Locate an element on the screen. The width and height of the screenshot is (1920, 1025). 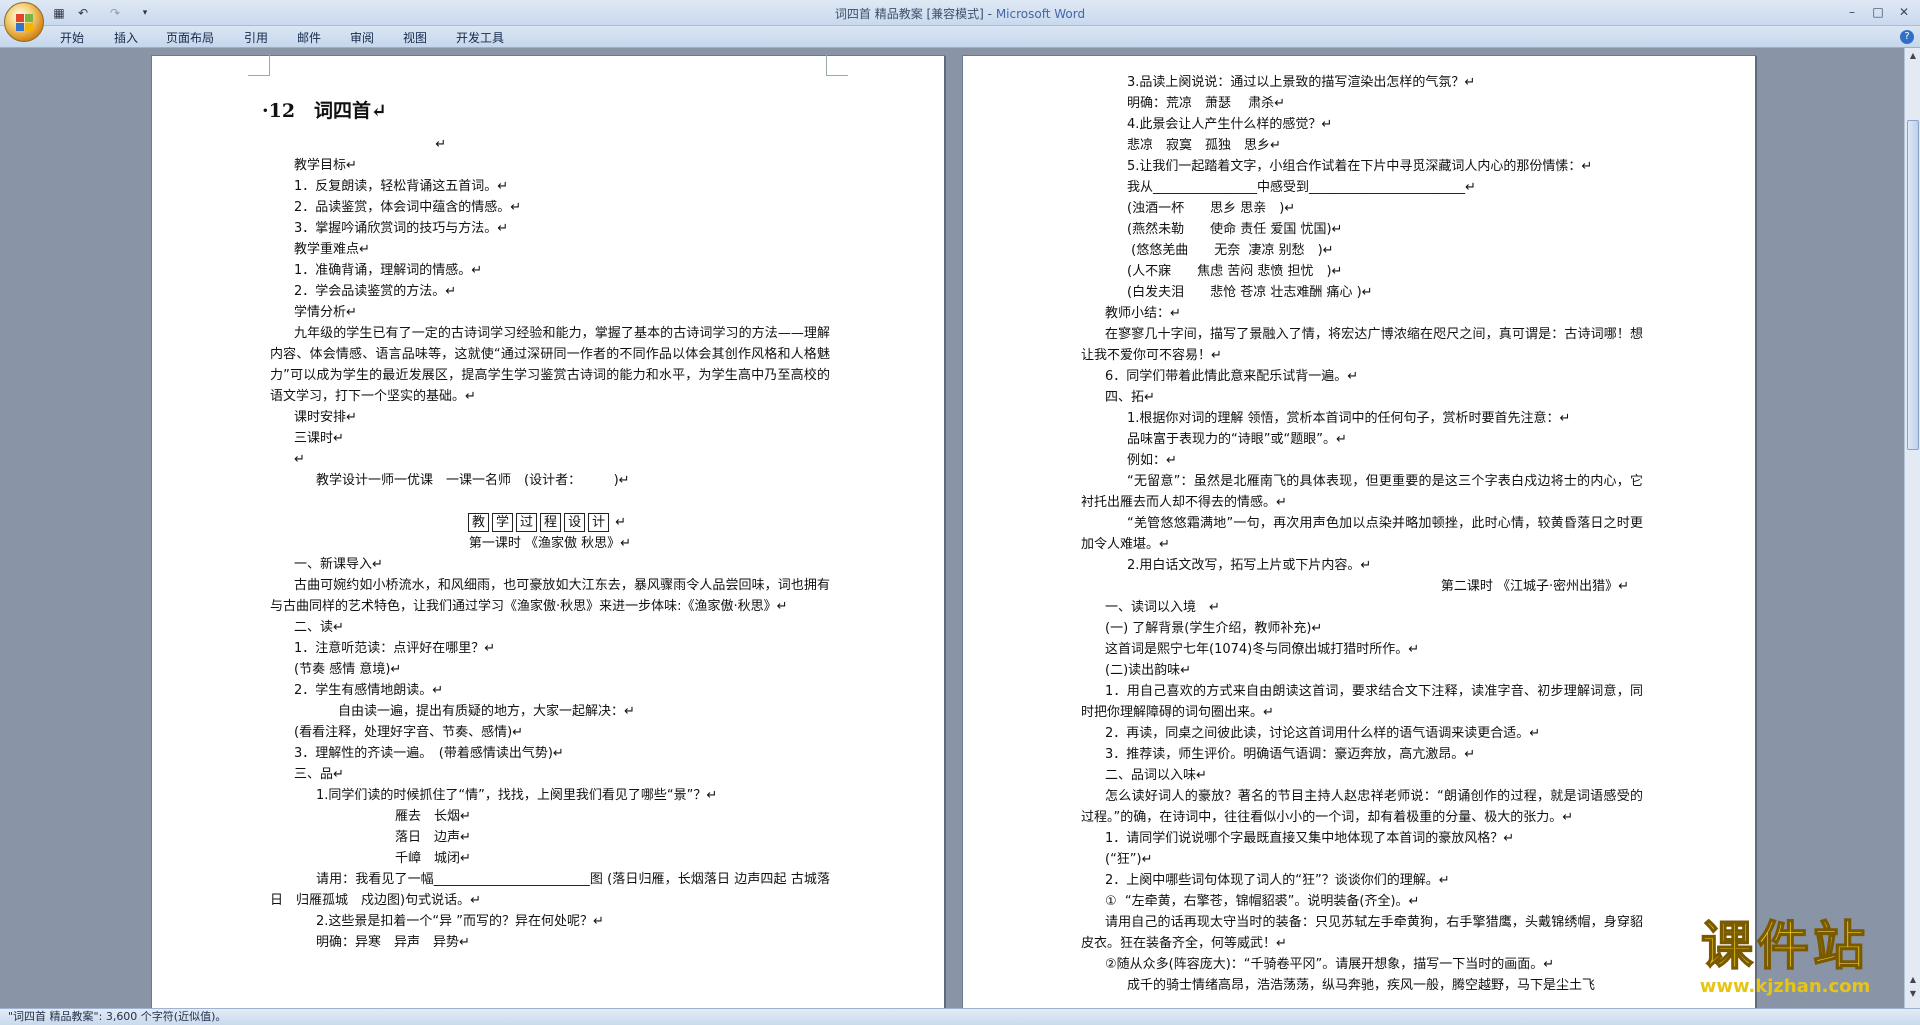
paragraph: 课时安排↵ is located at coordinates (550, 417).